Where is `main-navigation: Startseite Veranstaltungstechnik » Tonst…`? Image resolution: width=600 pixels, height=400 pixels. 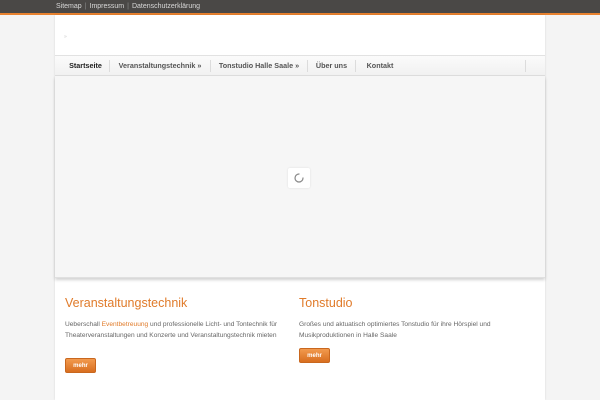
main-navigation: Startseite Veranstaltungstechnik » Tonst… is located at coordinates (300, 65).